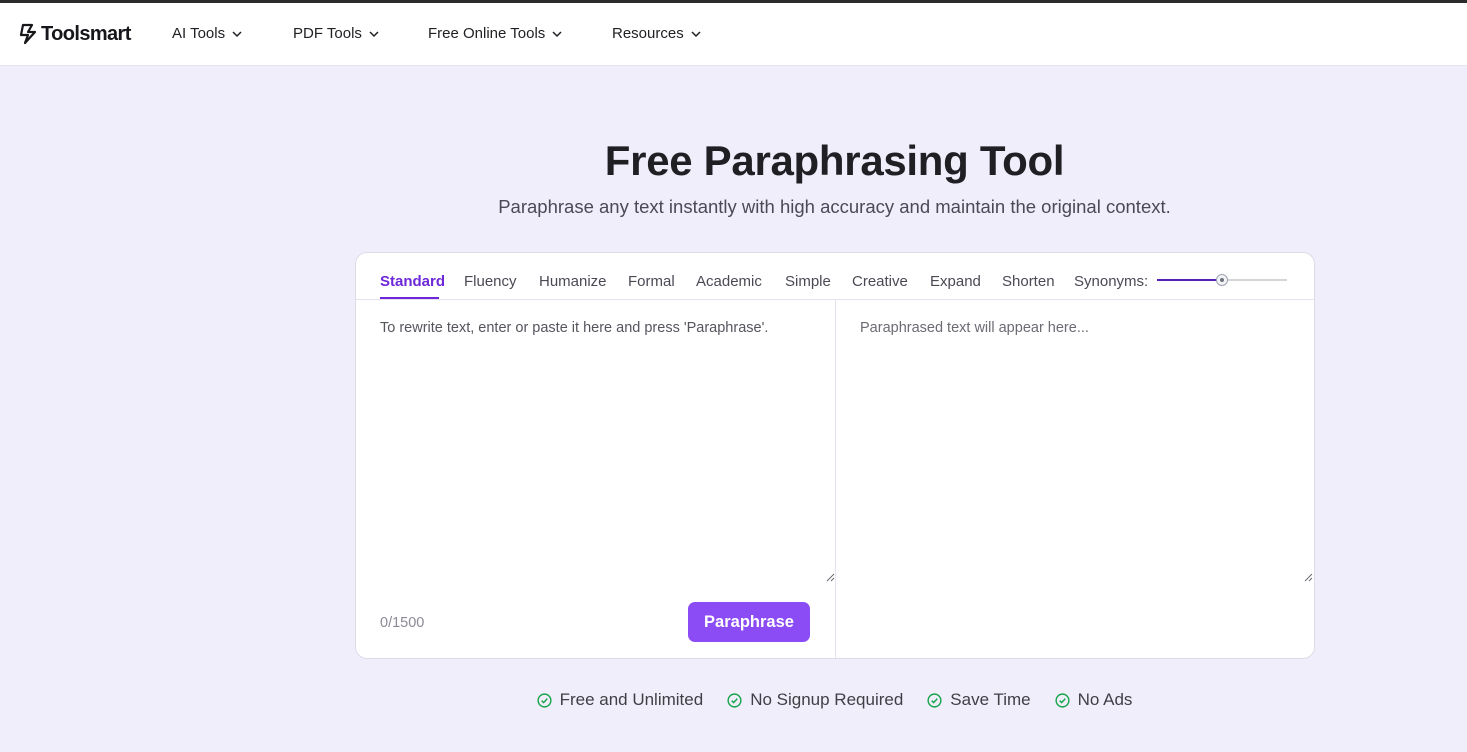 The width and height of the screenshot is (1467, 752). I want to click on input-text-area, so click(595, 442).